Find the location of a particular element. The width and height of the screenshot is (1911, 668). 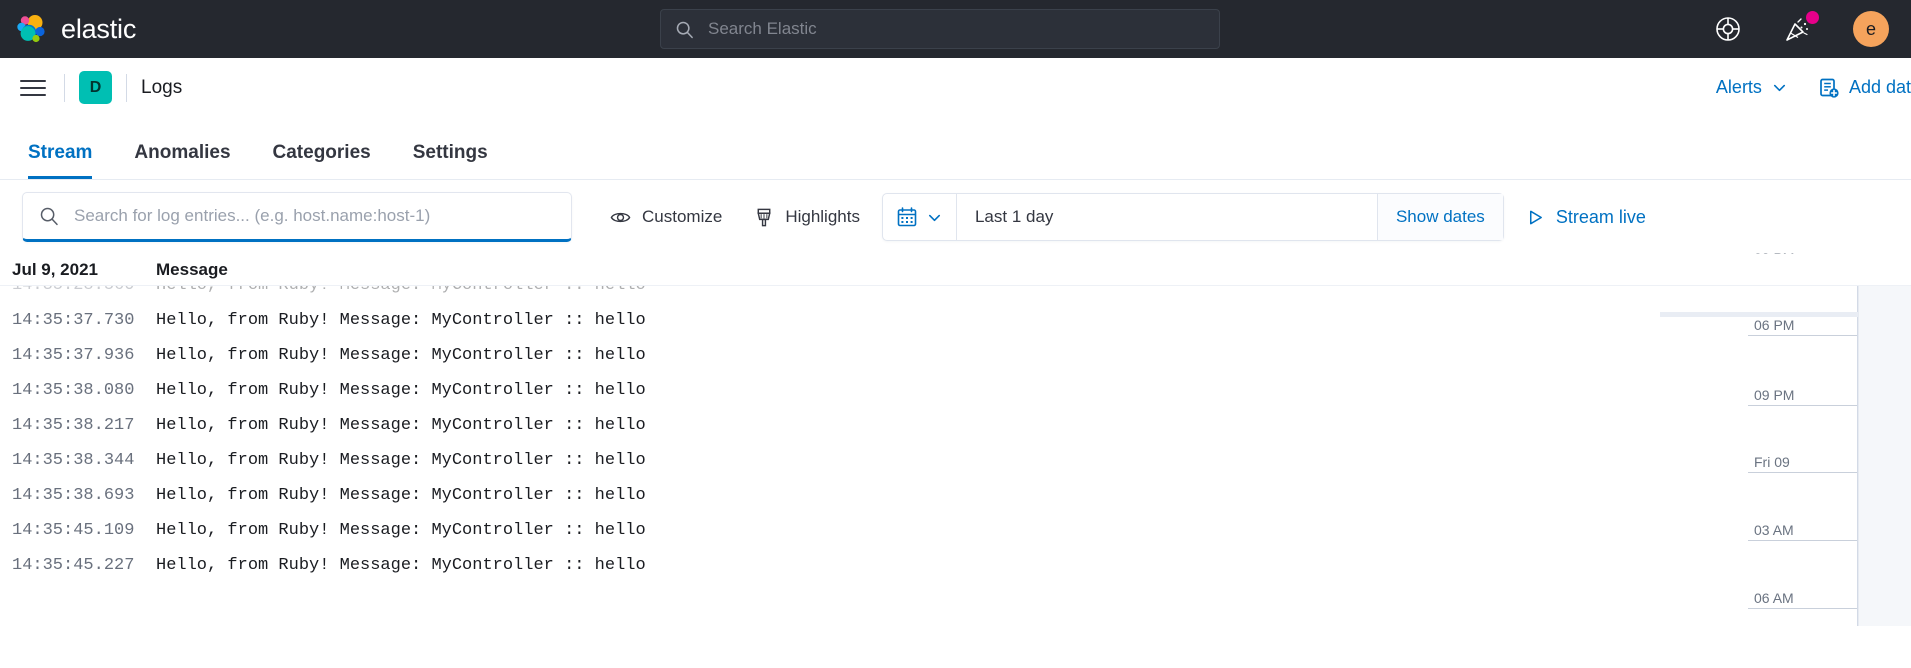

play-icon is located at coordinates (1535, 217).